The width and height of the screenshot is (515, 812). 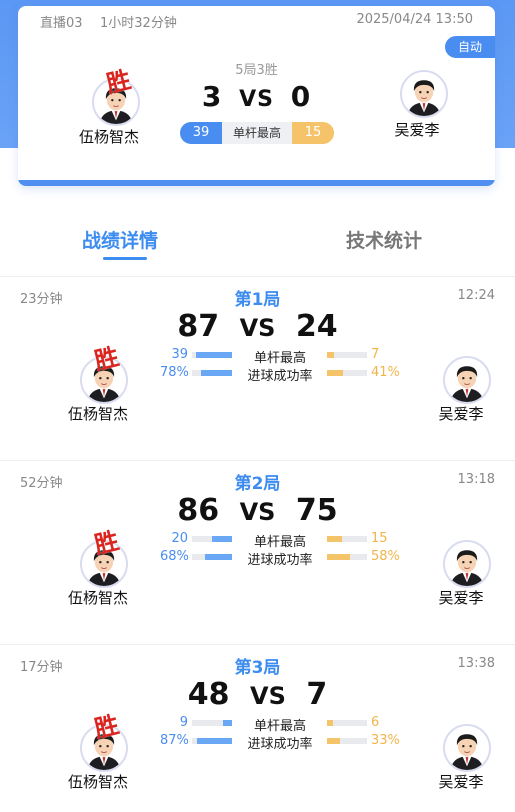 I want to click on game-time: 12:24, so click(x=476, y=295).